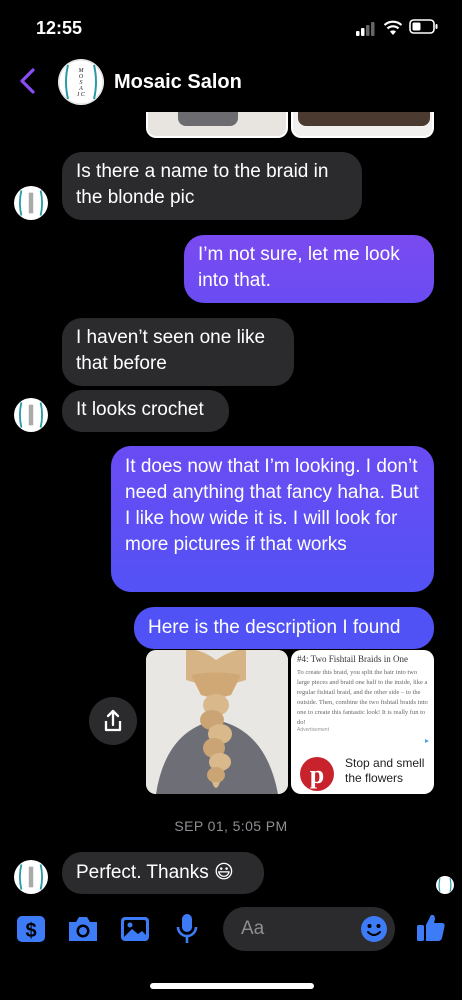 Image resolution: width=462 pixels, height=1000 pixels. Describe the element at coordinates (427, 737) in the screenshot. I see `ad-choices-icon` at that location.